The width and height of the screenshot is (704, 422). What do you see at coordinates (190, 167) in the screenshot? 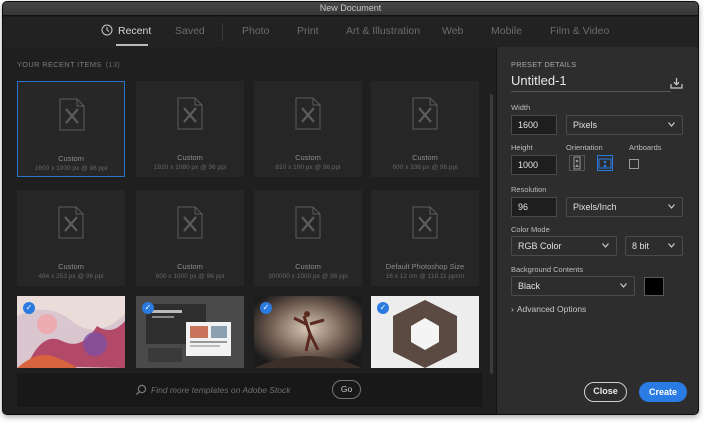
I see `recent-item-spec: 1920 x 1080 px @ 96 ppi` at bounding box center [190, 167].